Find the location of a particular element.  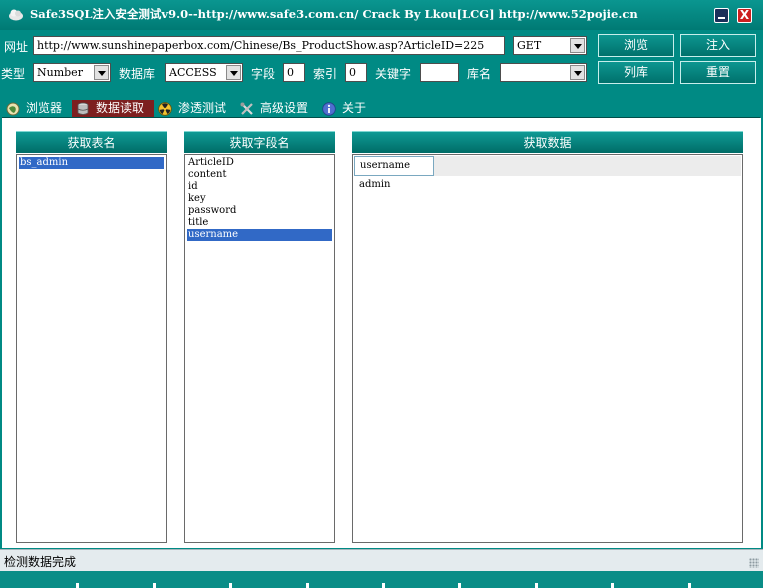

db-select: ACCESS is located at coordinates (204, 72).